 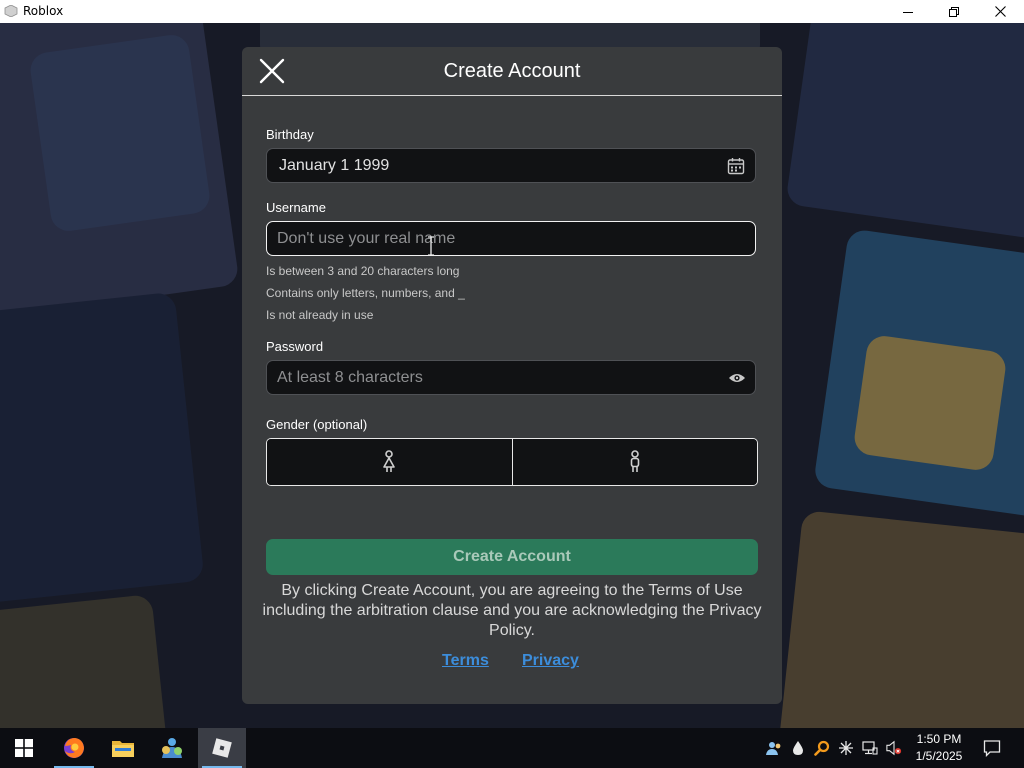 I want to click on magnifier-icon, so click(x=822, y=748).